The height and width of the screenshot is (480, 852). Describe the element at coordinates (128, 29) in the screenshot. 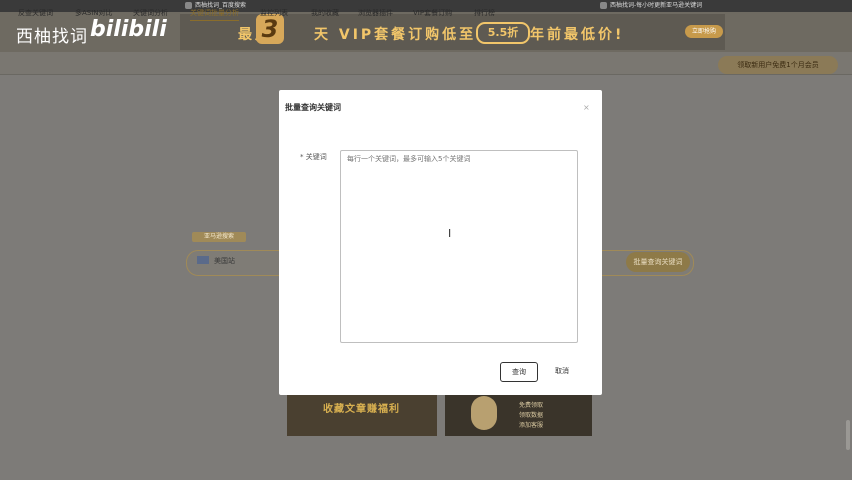

I see `bilibili-watermark: bilibili` at that location.